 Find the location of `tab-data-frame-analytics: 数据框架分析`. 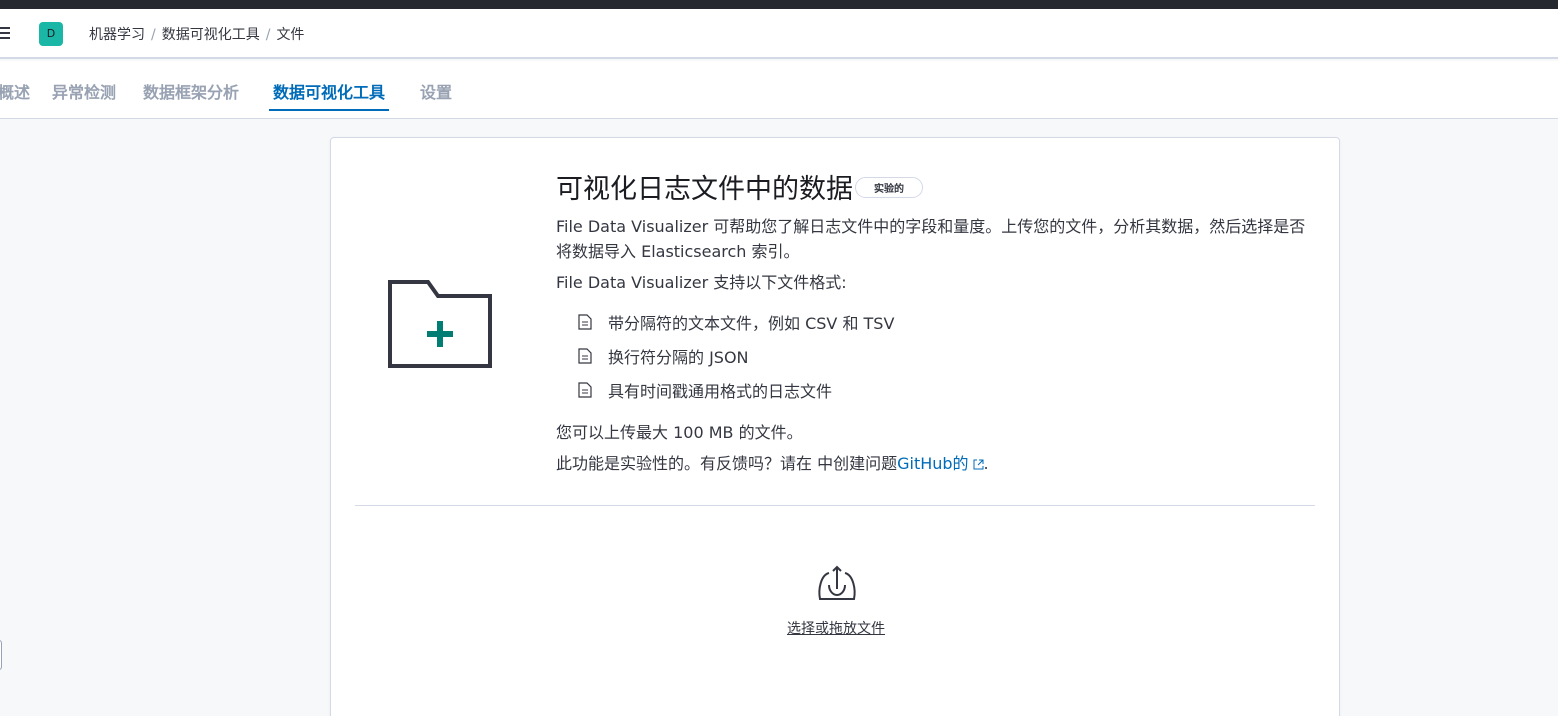

tab-data-frame-analytics: 数据框架分析 is located at coordinates (191, 91).